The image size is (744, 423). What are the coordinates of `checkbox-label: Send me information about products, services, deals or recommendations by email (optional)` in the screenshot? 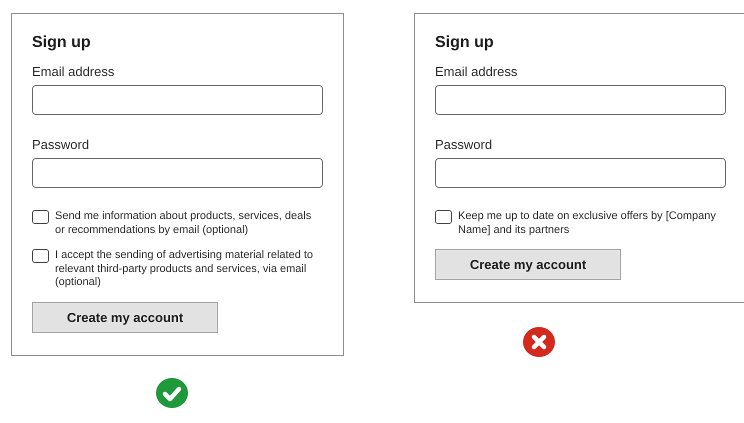 It's located at (183, 223).